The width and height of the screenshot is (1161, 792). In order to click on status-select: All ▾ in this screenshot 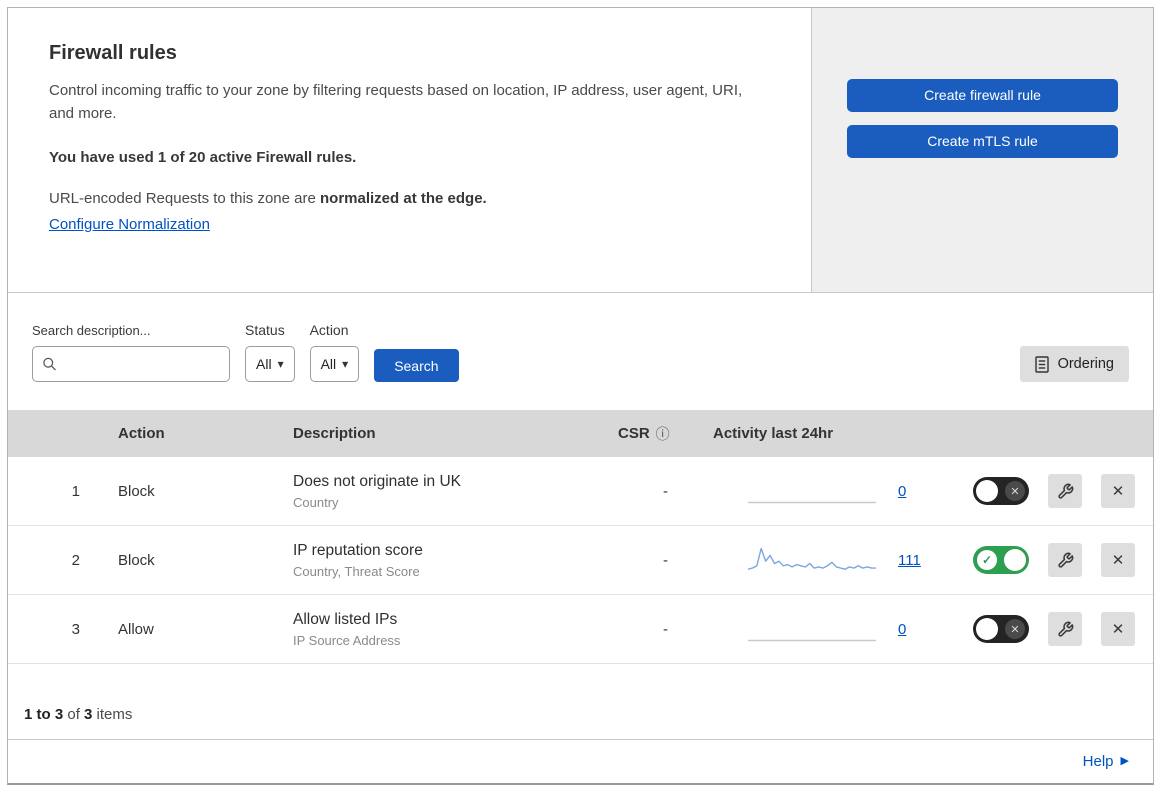, I will do `click(270, 364)`.